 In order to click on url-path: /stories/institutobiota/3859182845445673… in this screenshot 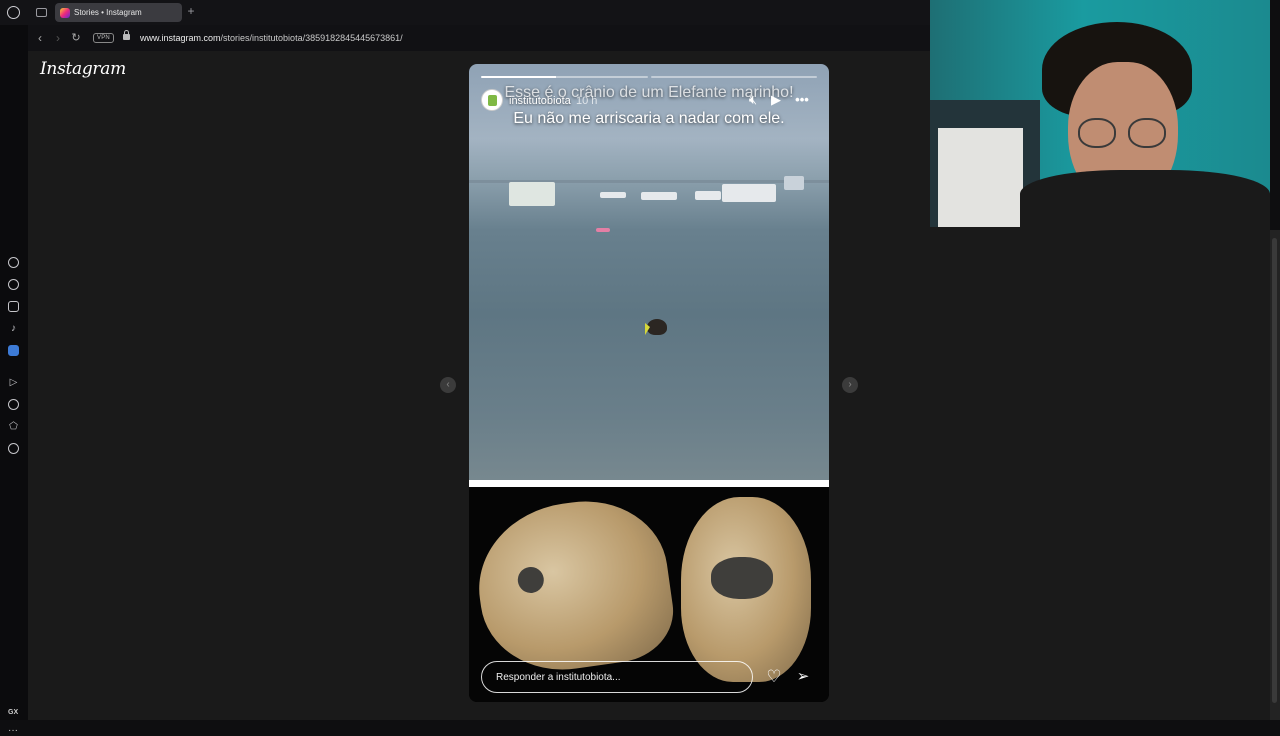, I will do `click(311, 38)`.